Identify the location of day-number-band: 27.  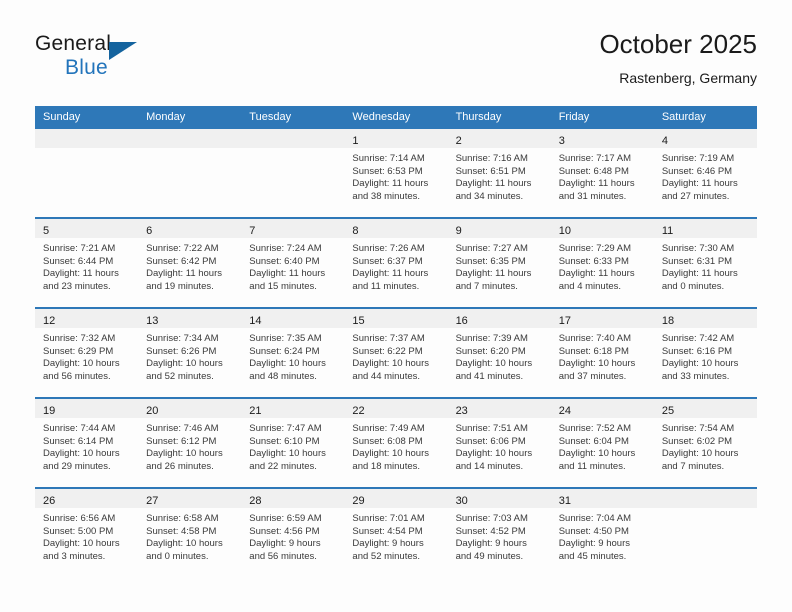
(190, 498).